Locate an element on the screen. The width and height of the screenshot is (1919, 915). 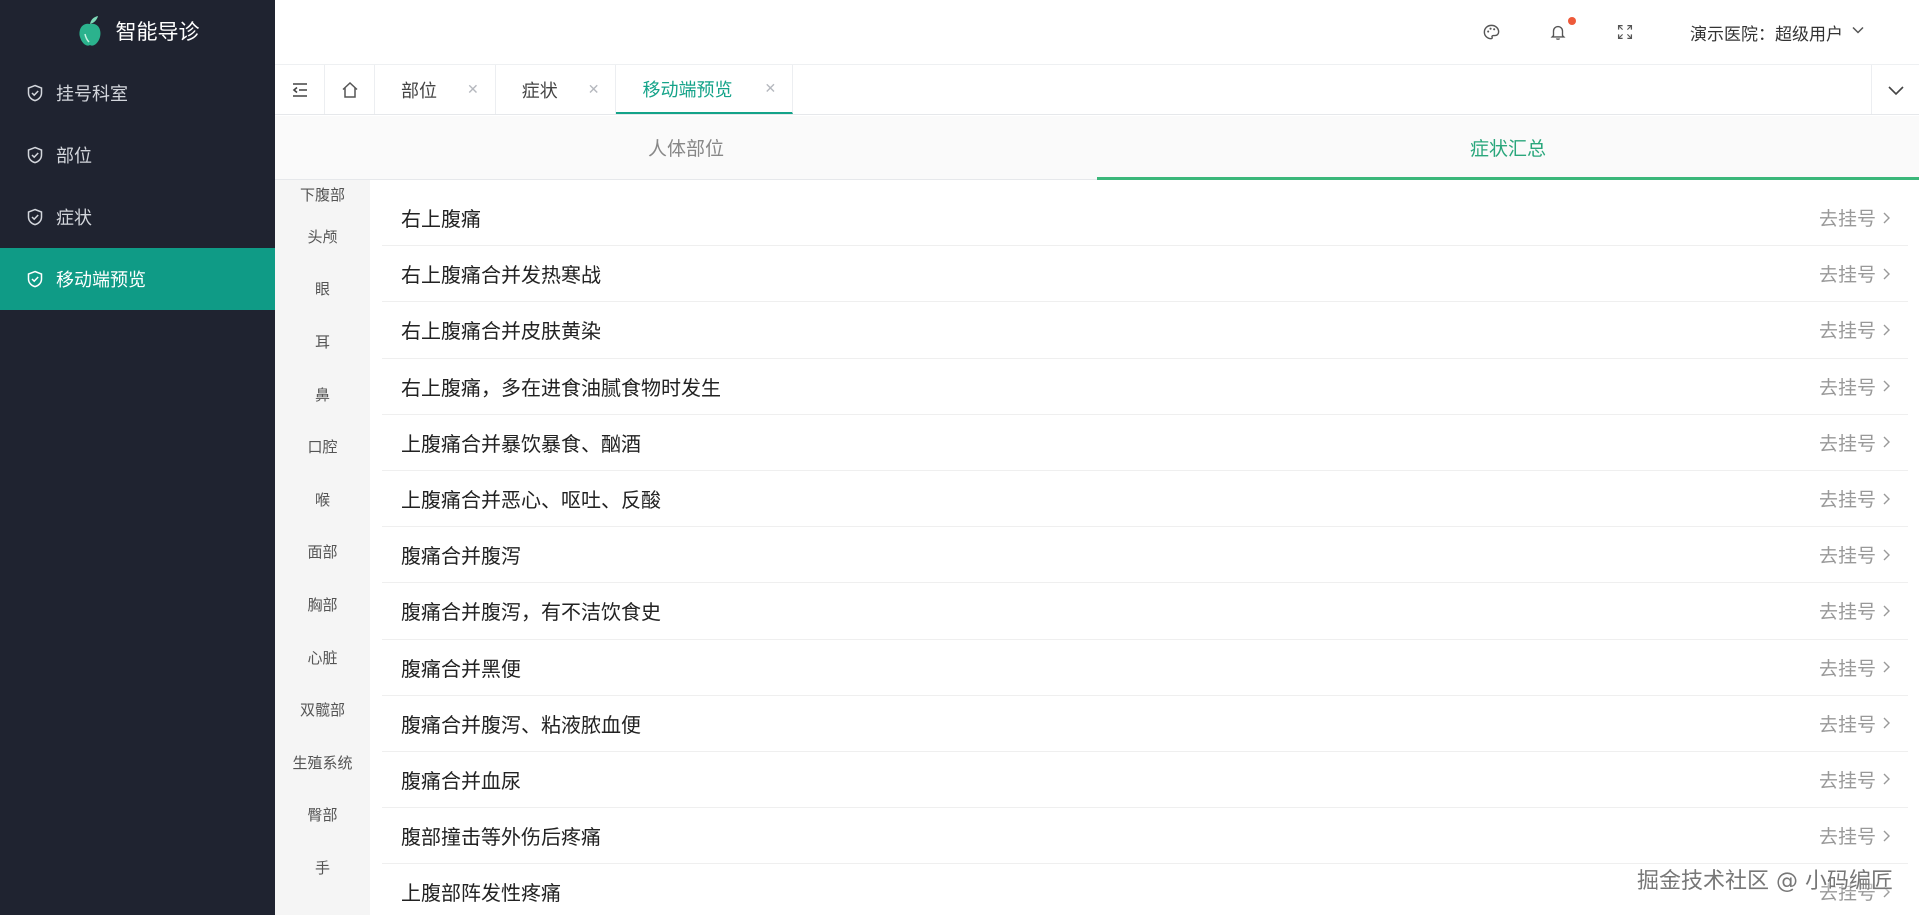
preview-segment-tabs: 人体部位 症状汇总 is located at coordinates (1097, 148).